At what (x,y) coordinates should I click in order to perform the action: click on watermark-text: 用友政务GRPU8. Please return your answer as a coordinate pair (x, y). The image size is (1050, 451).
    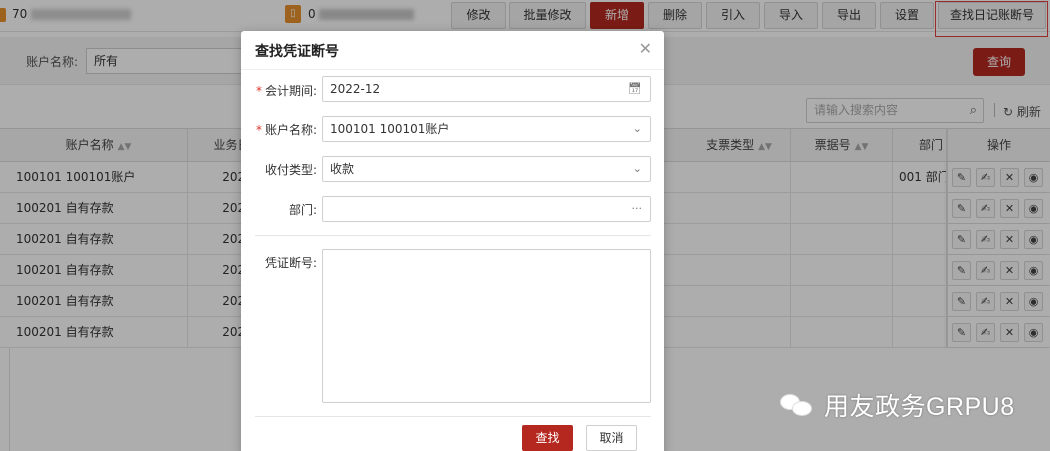
    Looking at the image, I should click on (919, 407).